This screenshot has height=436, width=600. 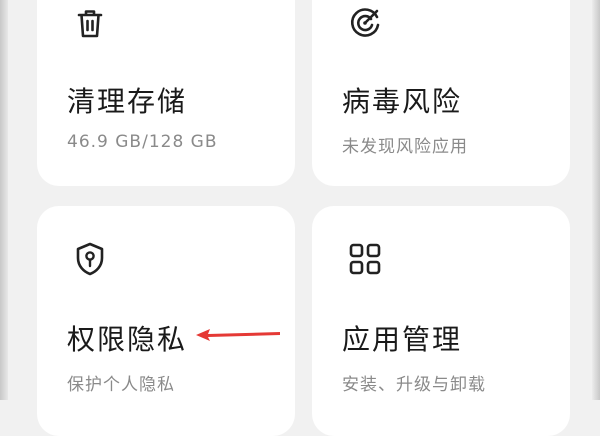 I want to click on virus-scan-icon, so click(x=365, y=23).